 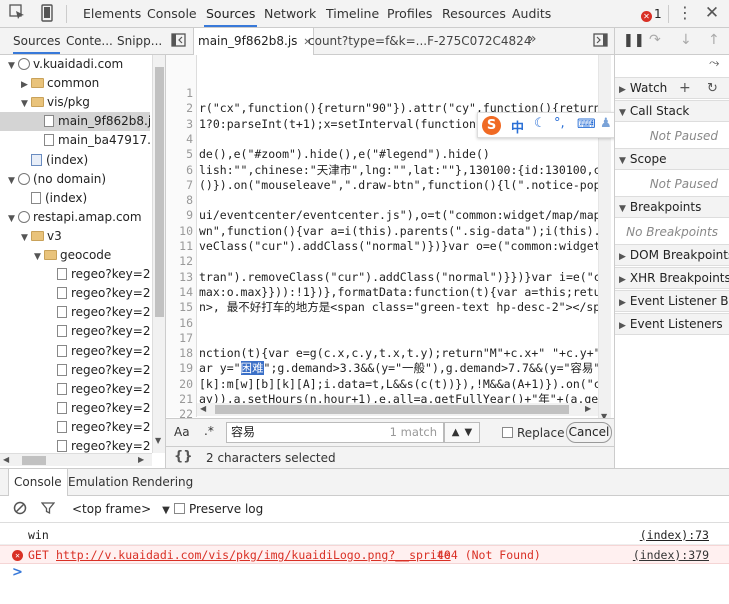 What do you see at coordinates (179, 154) in the screenshot?
I see `line-number: 5` at bounding box center [179, 154].